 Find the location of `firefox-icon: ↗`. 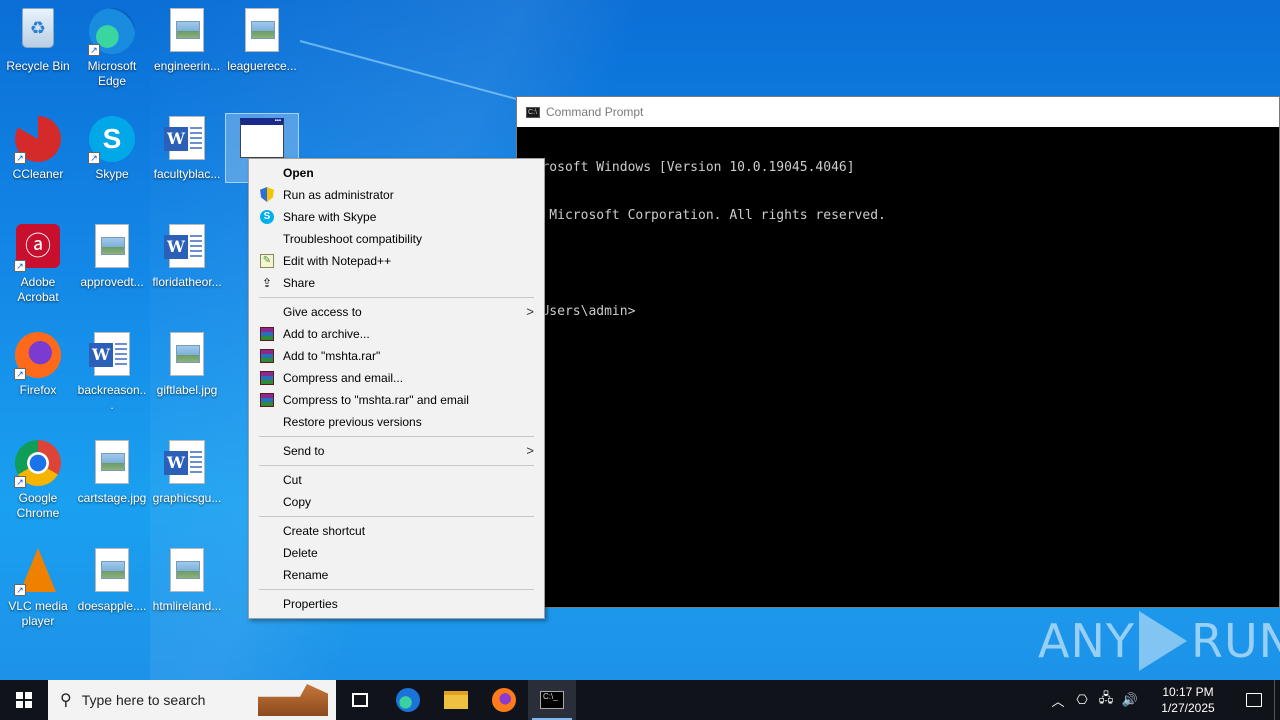

firefox-icon: ↗ is located at coordinates (38, 356).